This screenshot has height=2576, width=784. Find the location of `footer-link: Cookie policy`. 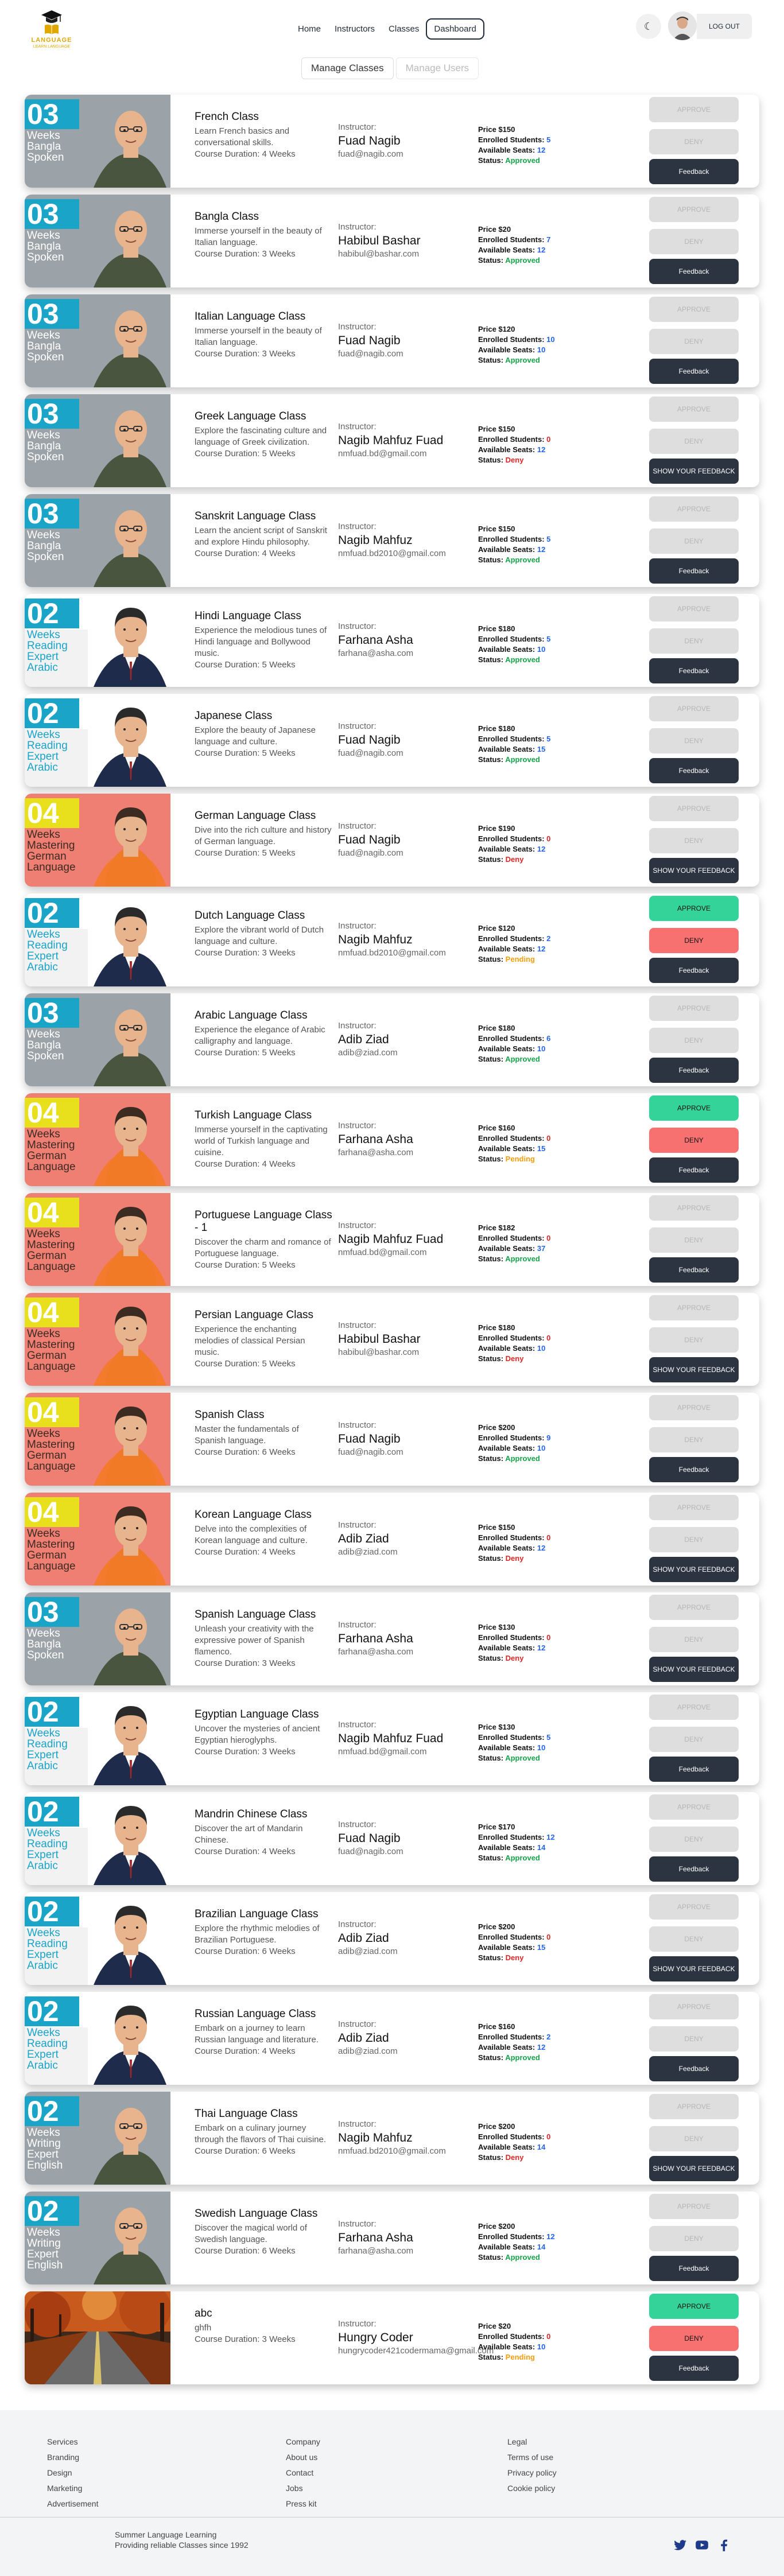

footer-link: Cookie policy is located at coordinates (532, 2488).